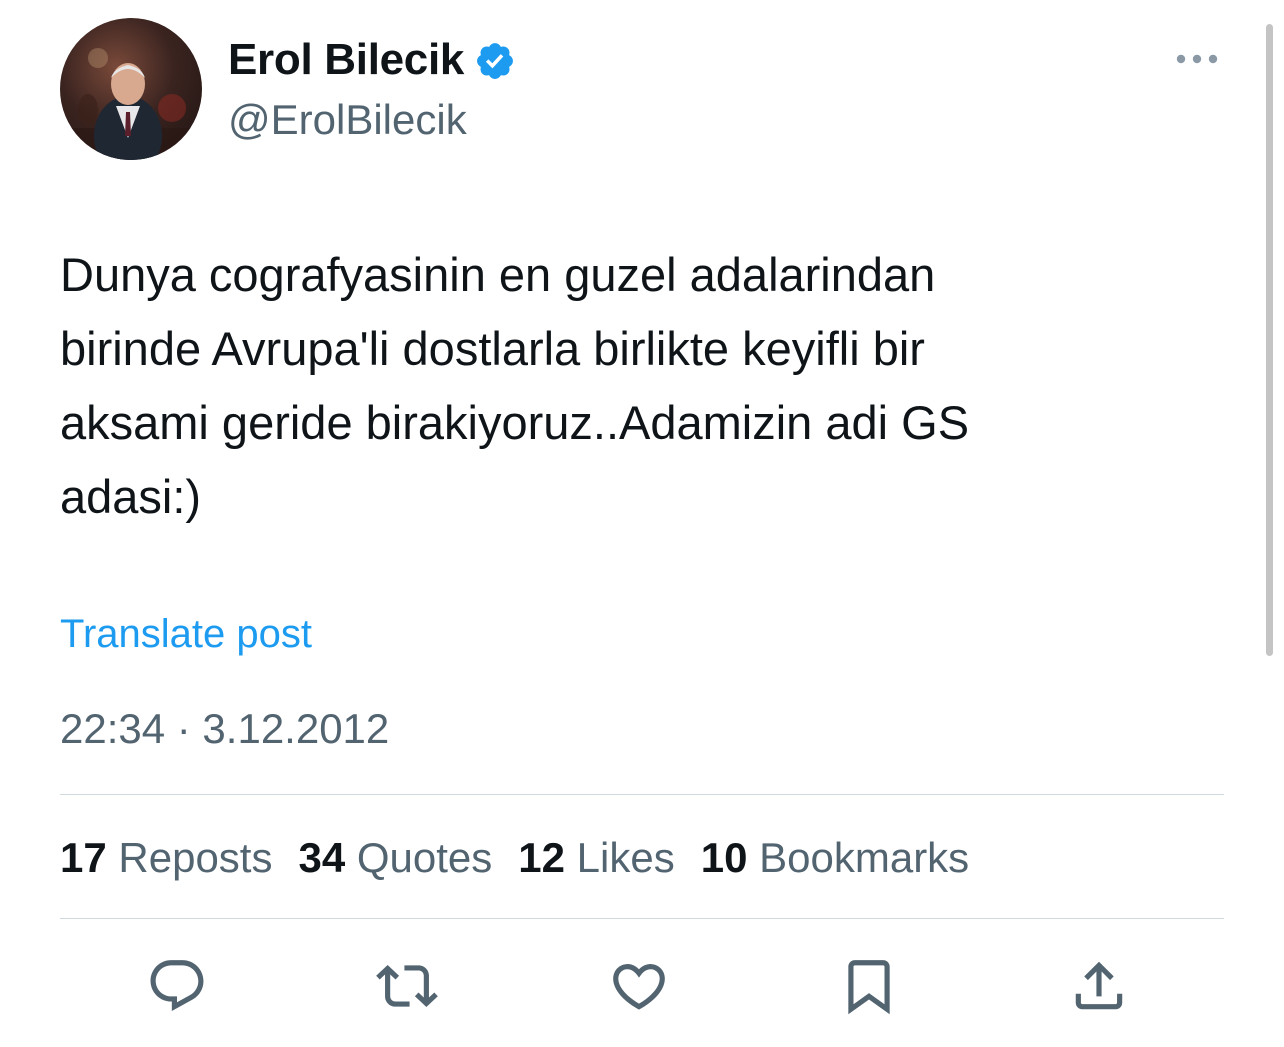 This screenshot has width=1284, height=1047. Describe the element at coordinates (642, 794) in the screenshot. I see `divider-top` at that location.